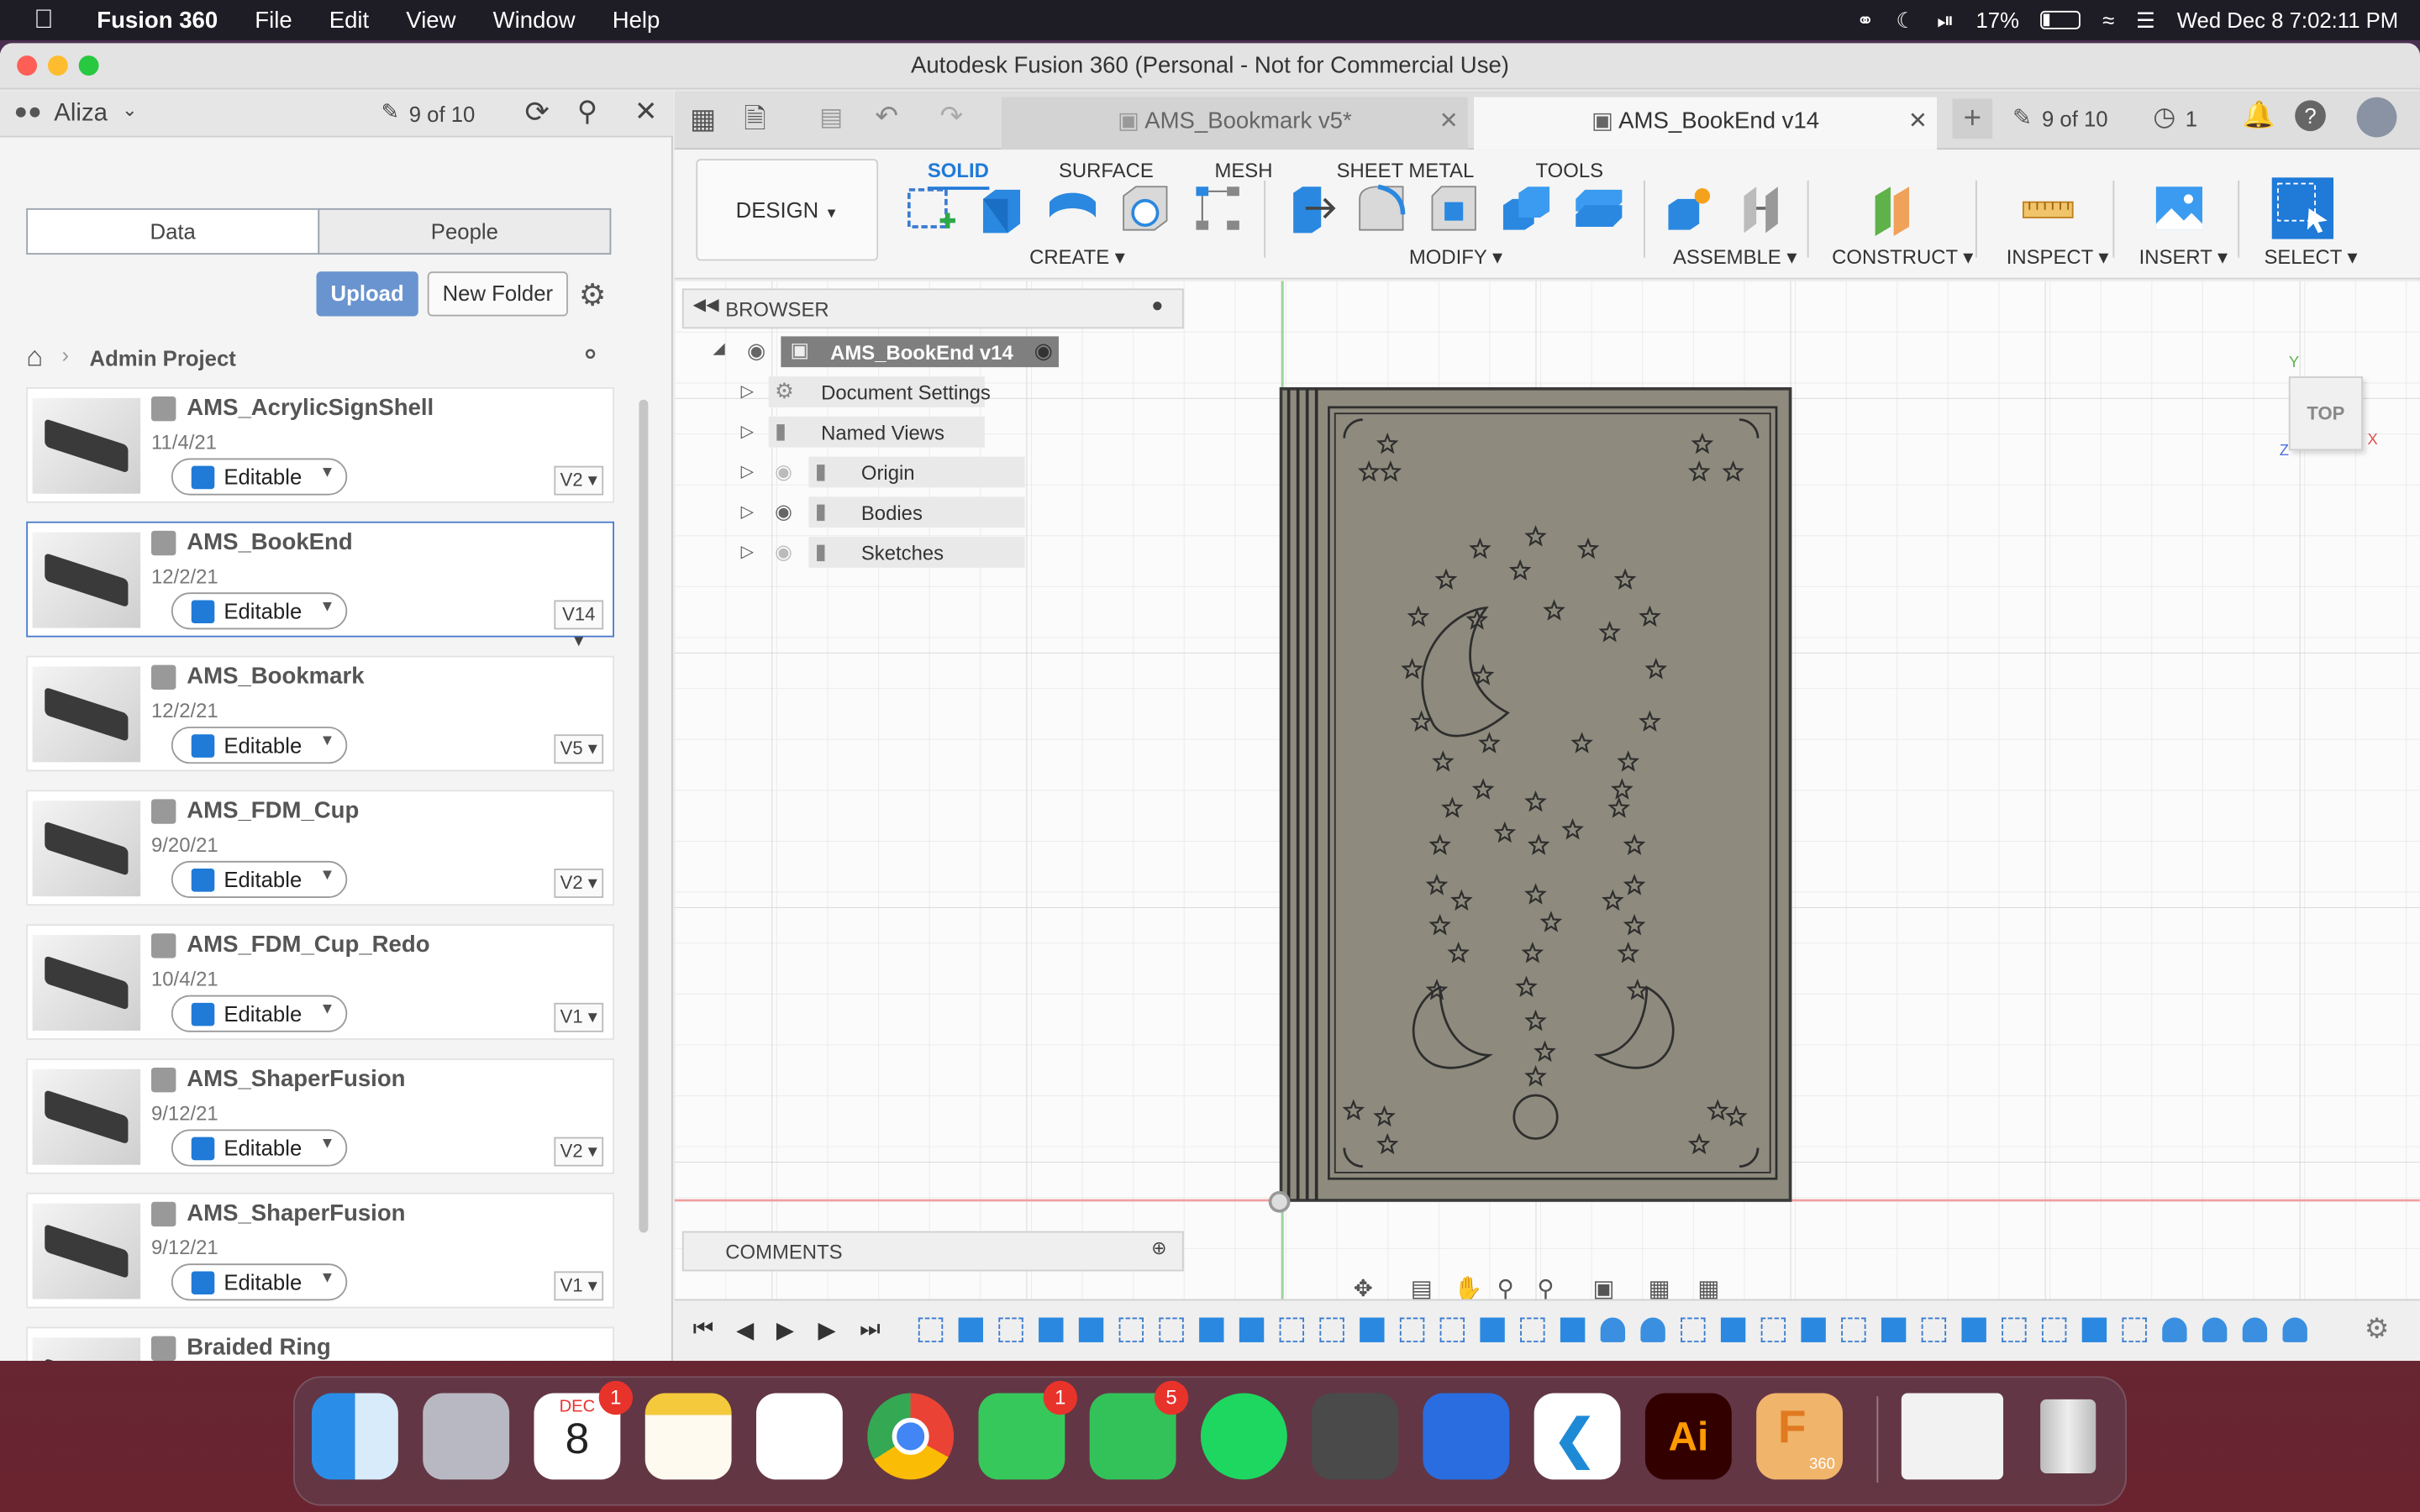 The image size is (2420, 1512). What do you see at coordinates (466, 1436) in the screenshot?
I see `launchpad-icon` at bounding box center [466, 1436].